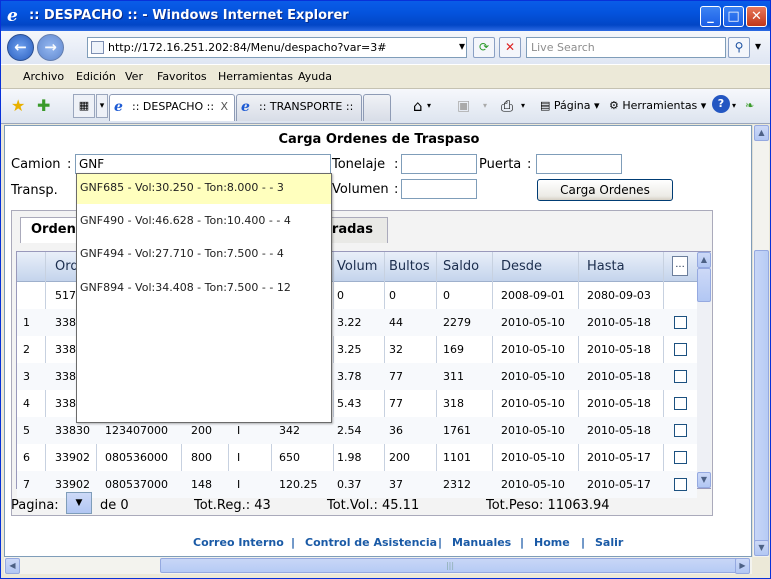 This screenshot has width=771, height=579. I want to click on menu-herramientas: Herramientas, so click(255, 76).